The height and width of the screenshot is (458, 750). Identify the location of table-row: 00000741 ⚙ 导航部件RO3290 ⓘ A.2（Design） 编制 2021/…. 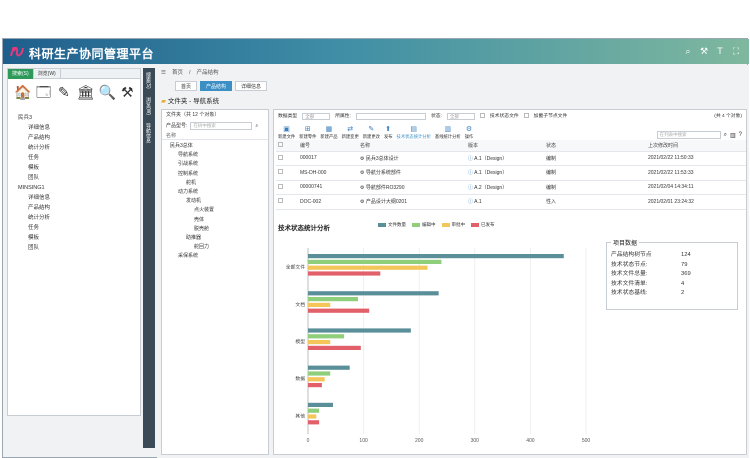
(511, 187).